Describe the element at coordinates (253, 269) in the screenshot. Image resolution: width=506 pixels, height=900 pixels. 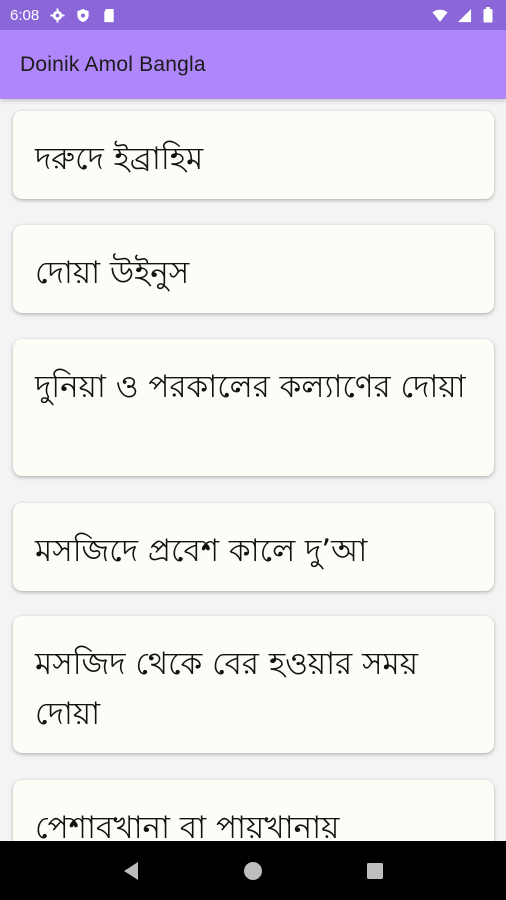
I see `list-item-doa-yunus: দোয়া উইনুস` at that location.